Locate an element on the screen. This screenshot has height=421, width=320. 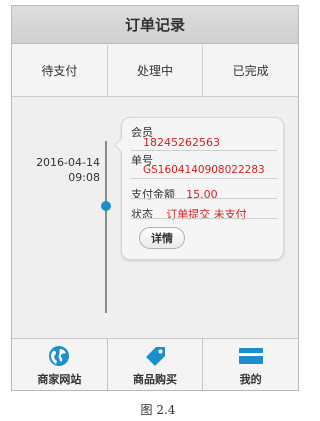
order-time: 09:08 is located at coordinates (84, 177).